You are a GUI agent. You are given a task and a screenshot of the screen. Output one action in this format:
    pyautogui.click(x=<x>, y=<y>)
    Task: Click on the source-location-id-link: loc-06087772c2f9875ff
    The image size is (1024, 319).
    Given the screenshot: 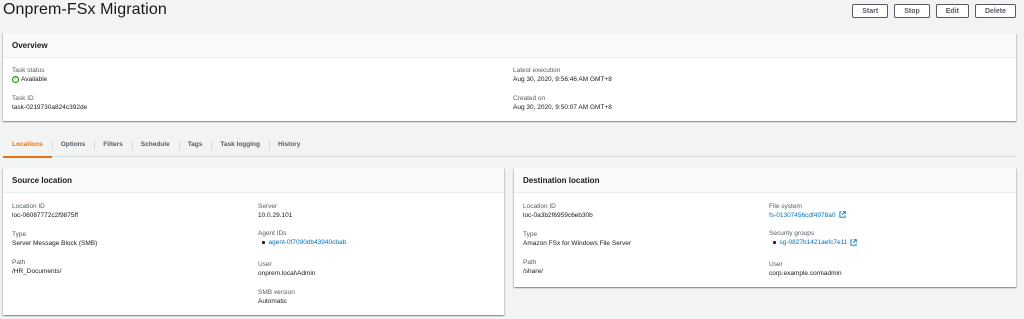 What is the action you would take?
    pyautogui.click(x=45, y=215)
    